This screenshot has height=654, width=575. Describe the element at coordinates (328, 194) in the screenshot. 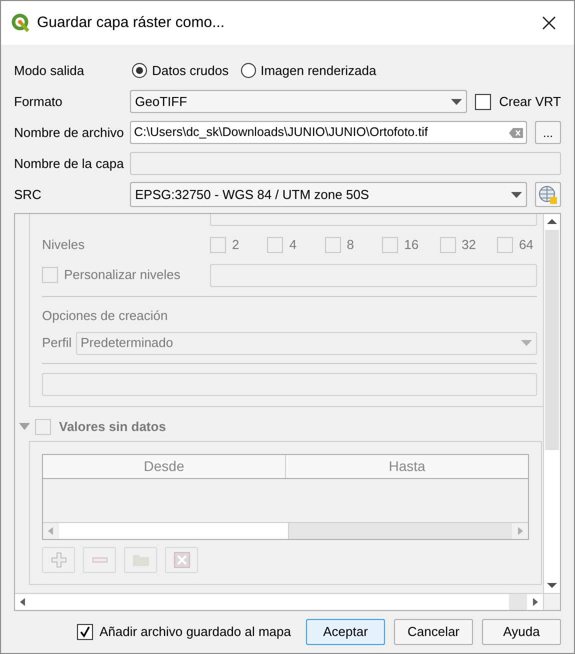

I see `crs-dropdown: EPSG:32750 - WGS 84 / UTM zone 50S` at that location.